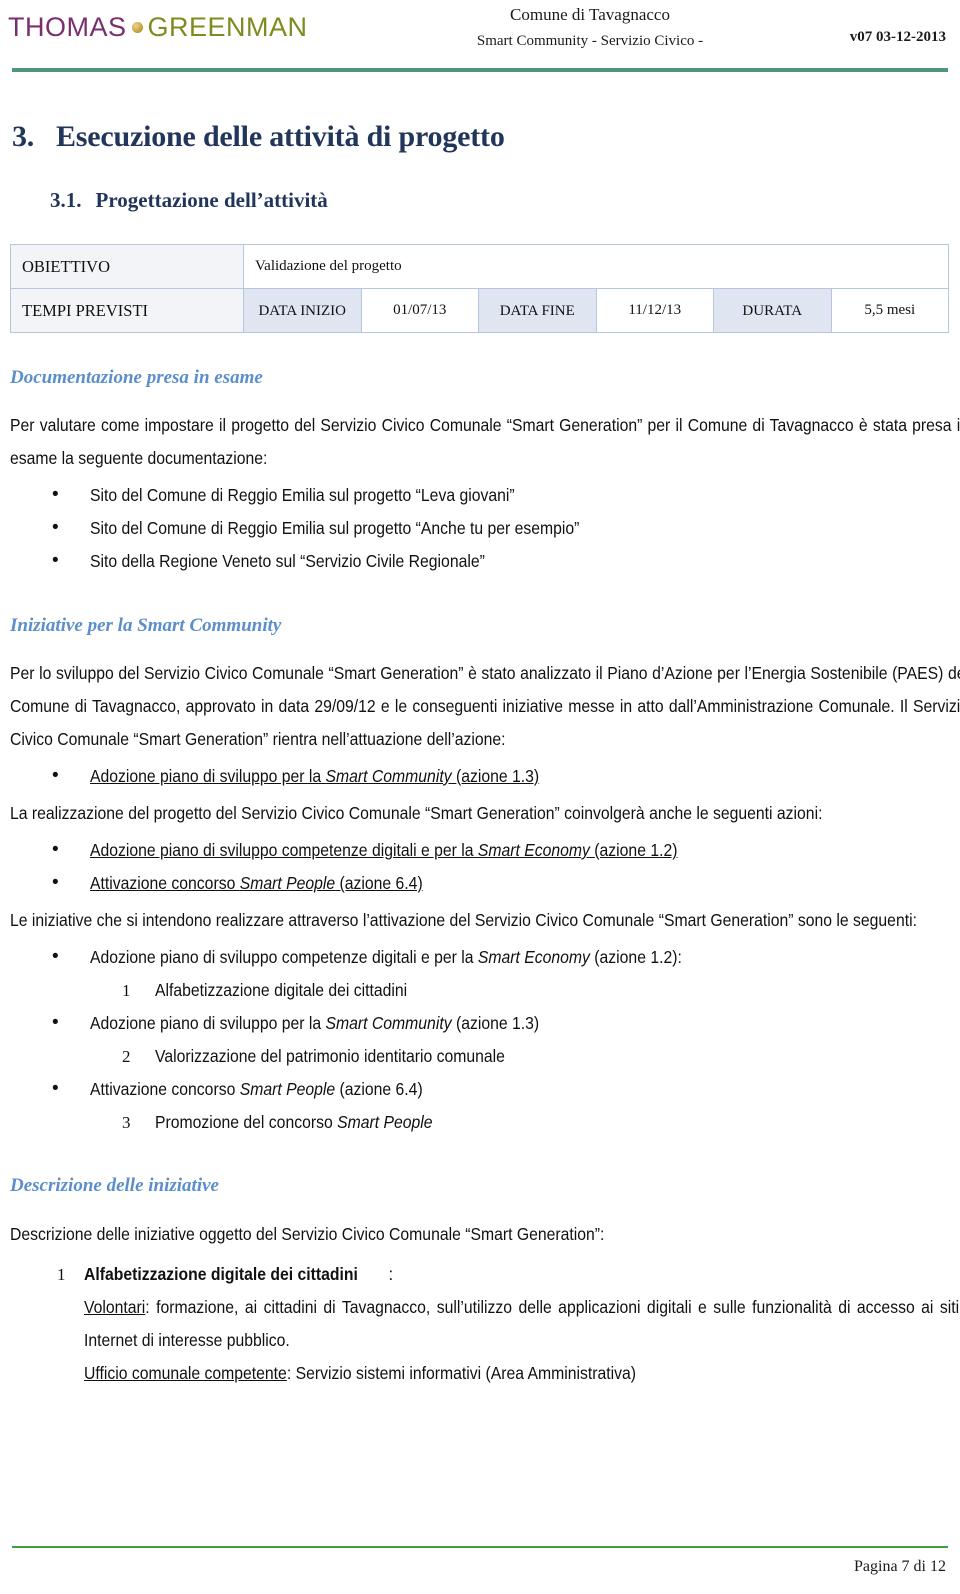 Image resolution: width=960 pixels, height=1594 pixels. I want to click on table-cell-start-date-label: DATA INIZIO, so click(302, 310).